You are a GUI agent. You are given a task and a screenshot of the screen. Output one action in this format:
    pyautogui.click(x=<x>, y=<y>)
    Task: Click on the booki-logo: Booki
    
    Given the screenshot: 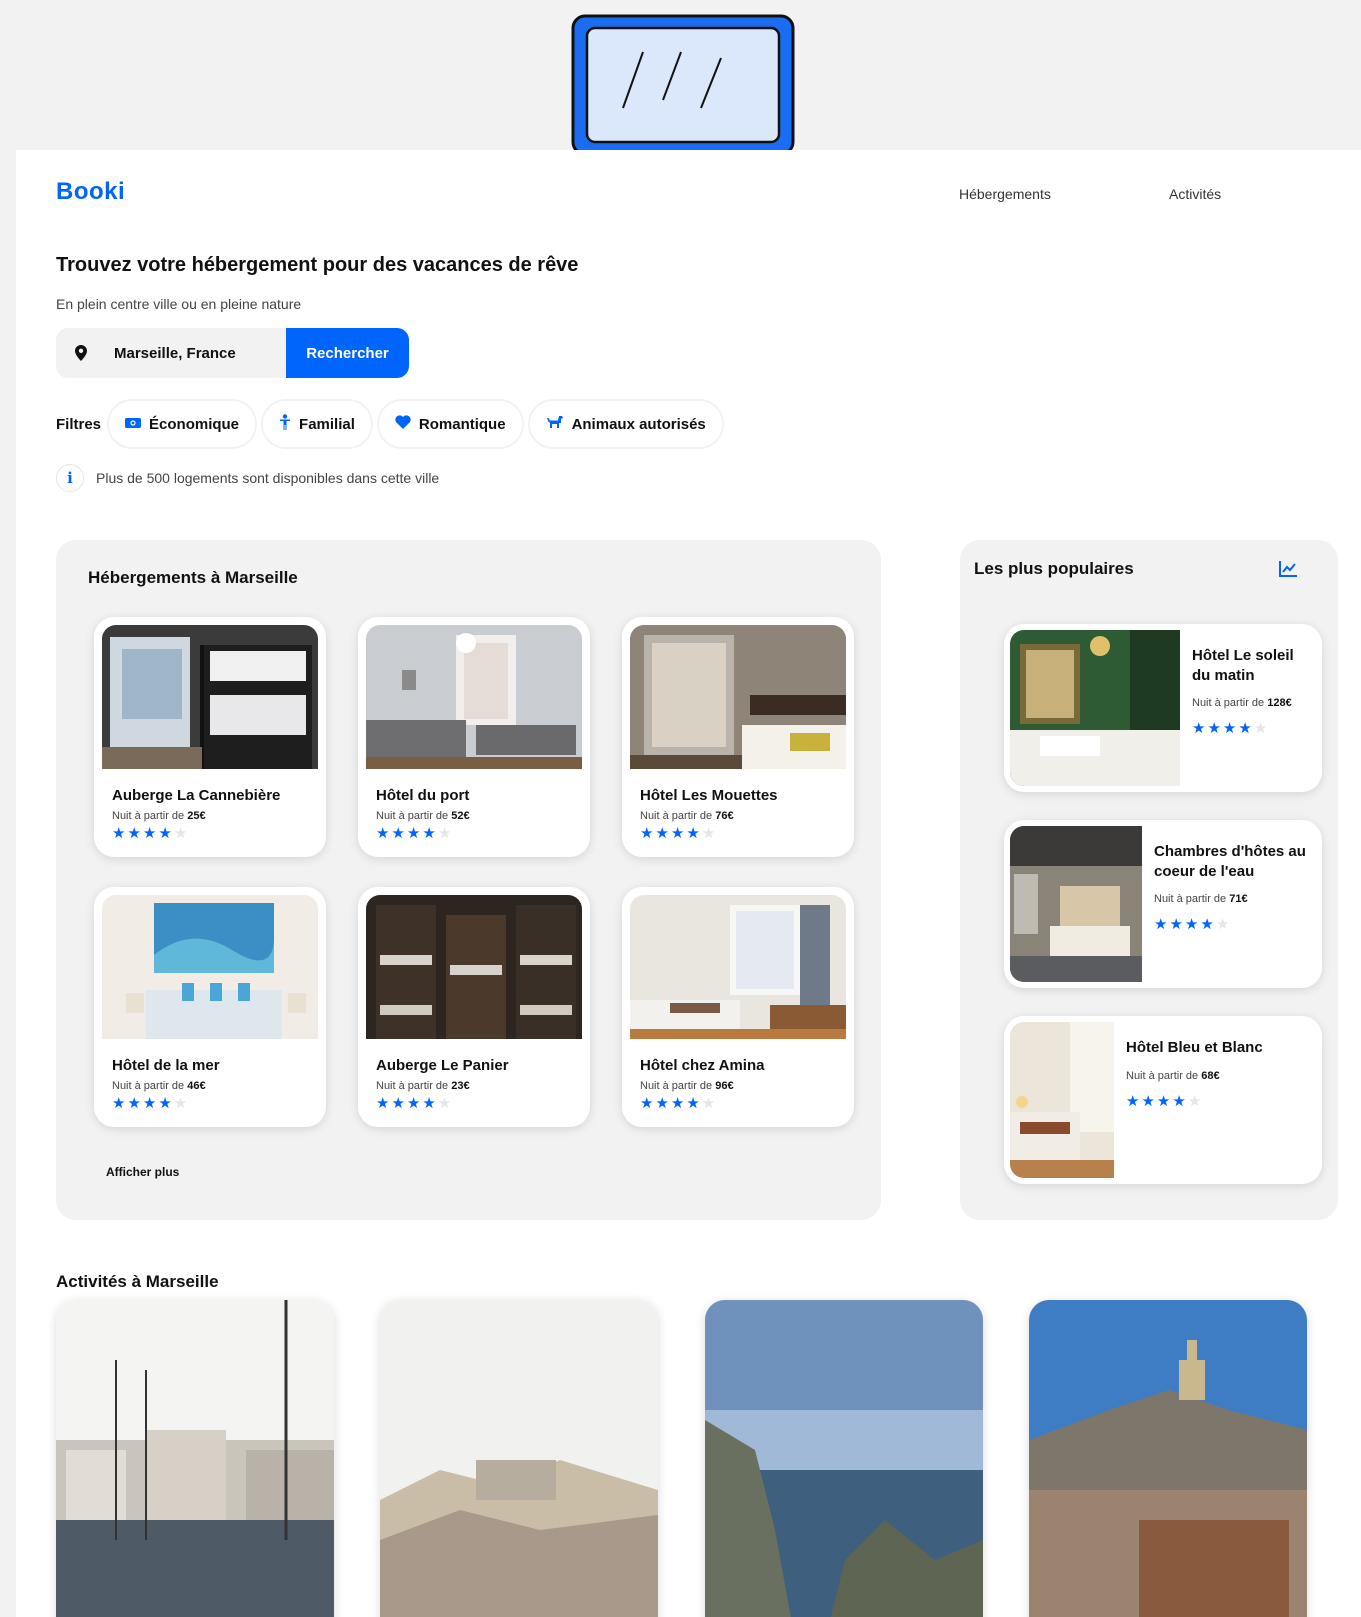 What is the action you would take?
    pyautogui.click(x=90, y=192)
    